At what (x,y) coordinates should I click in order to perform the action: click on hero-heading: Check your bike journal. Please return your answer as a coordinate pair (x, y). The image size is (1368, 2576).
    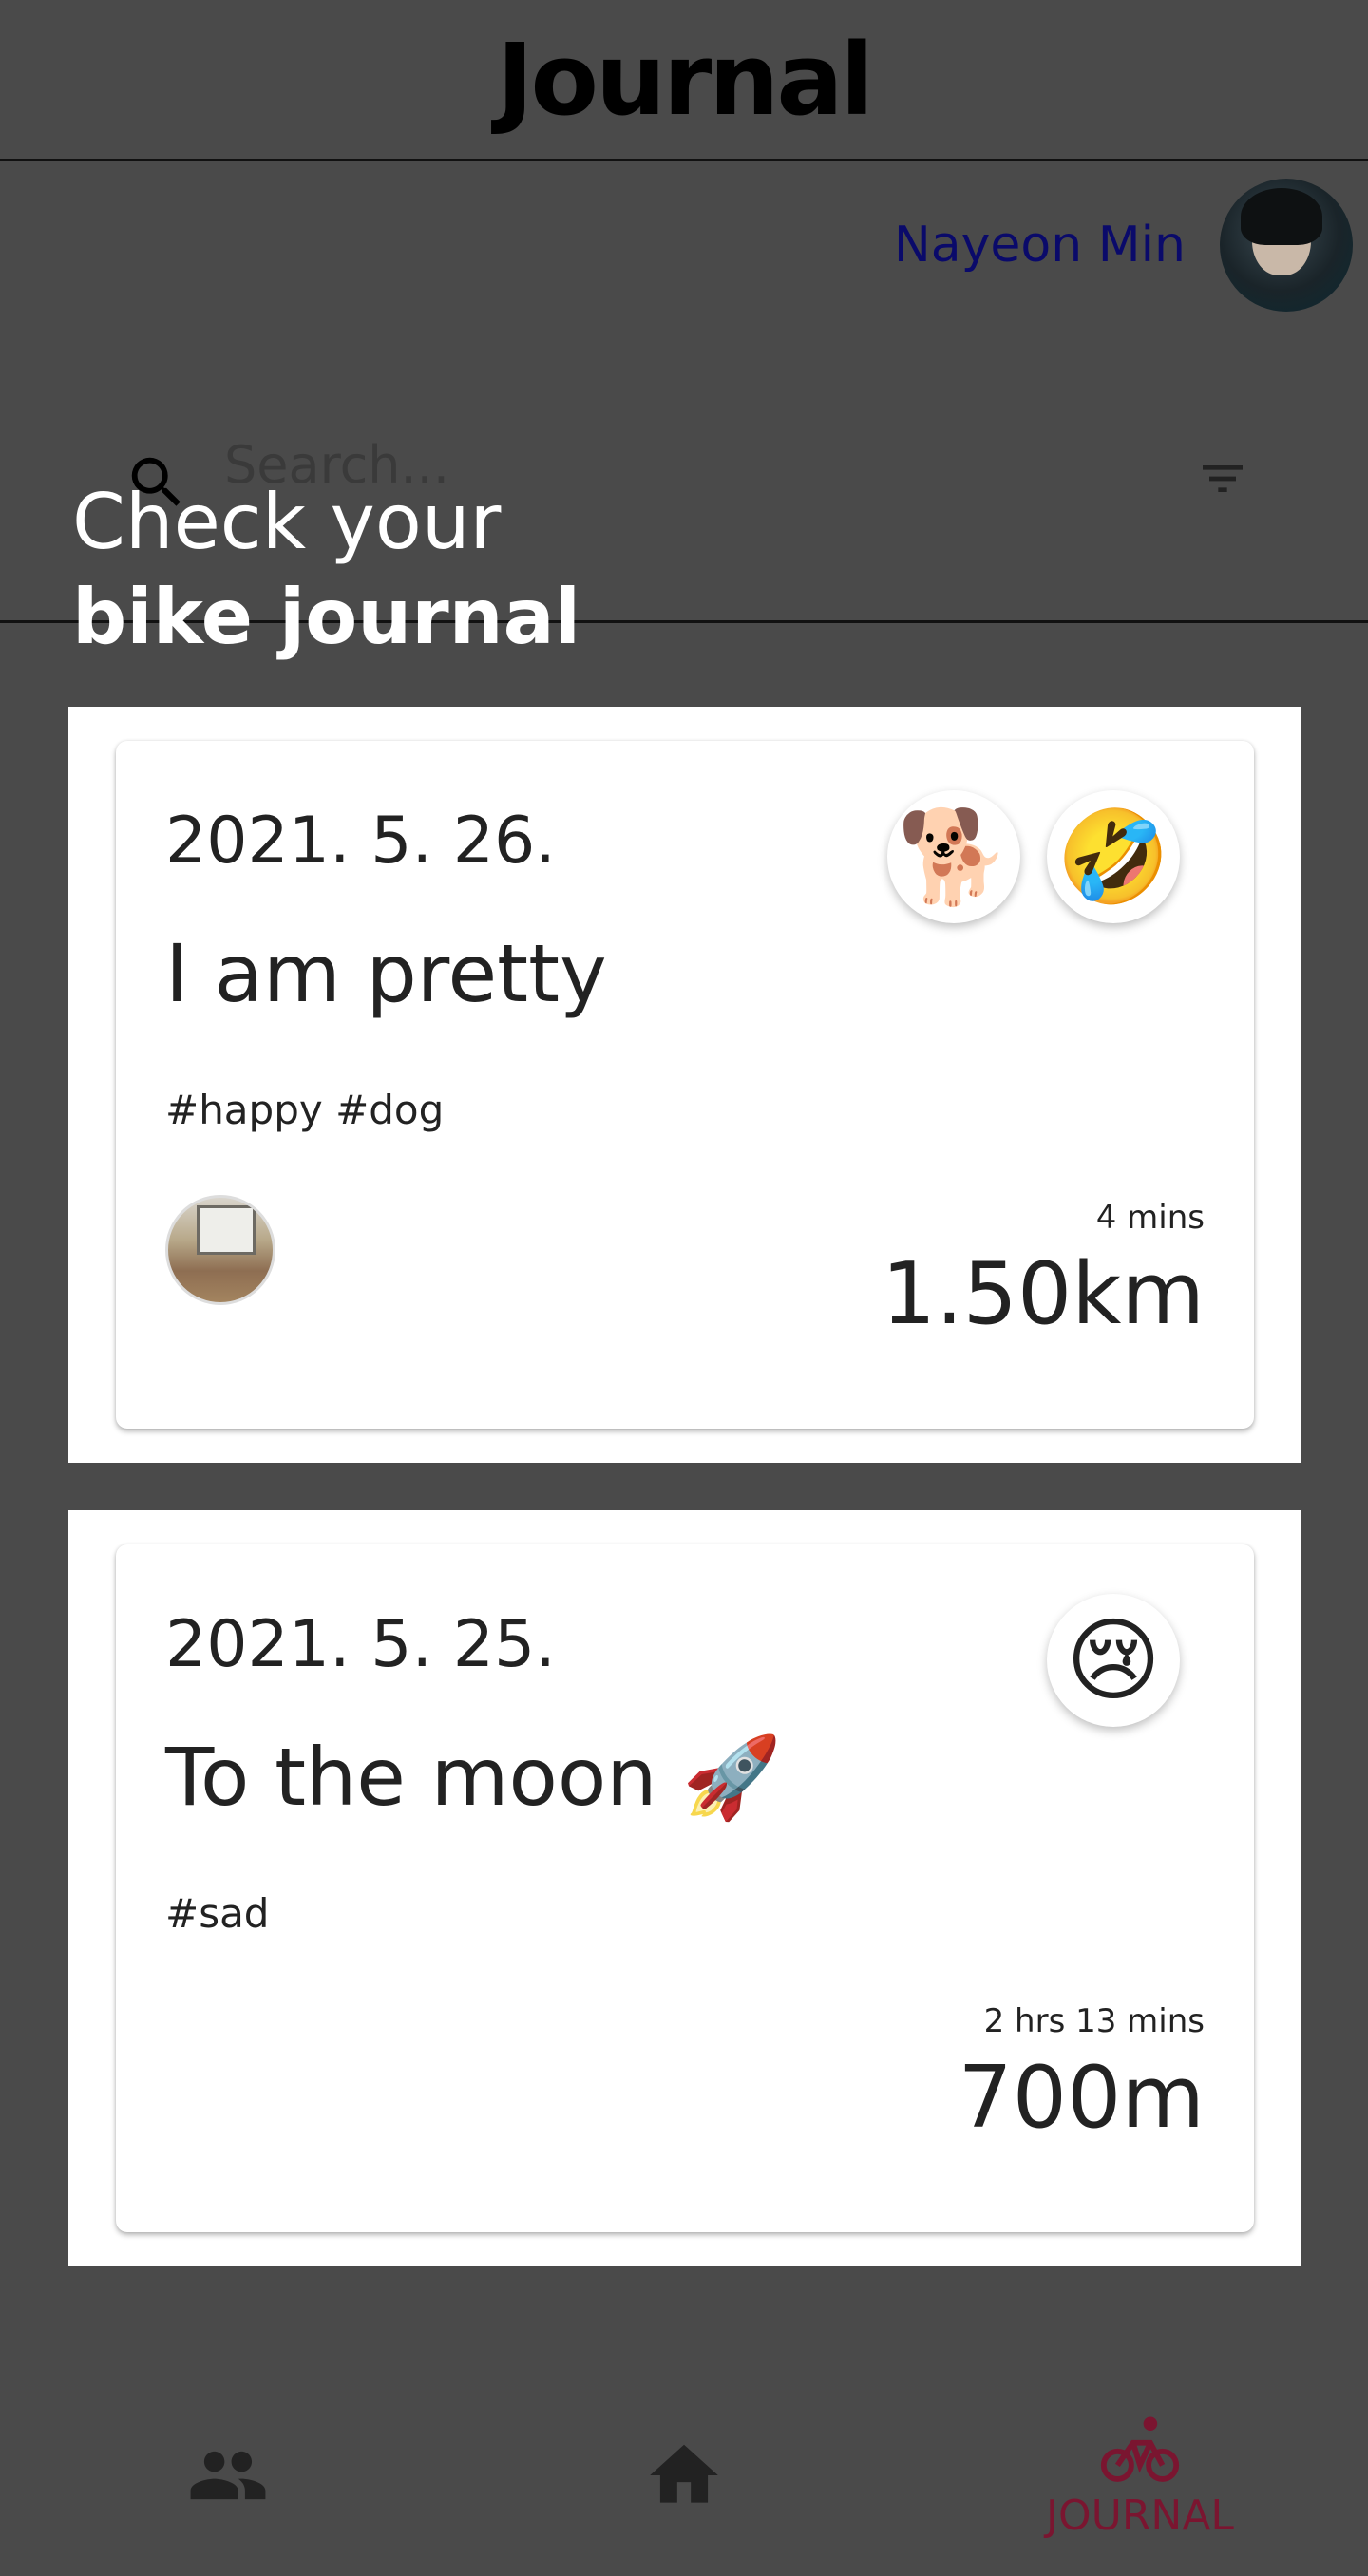
    Looking at the image, I should click on (326, 570).